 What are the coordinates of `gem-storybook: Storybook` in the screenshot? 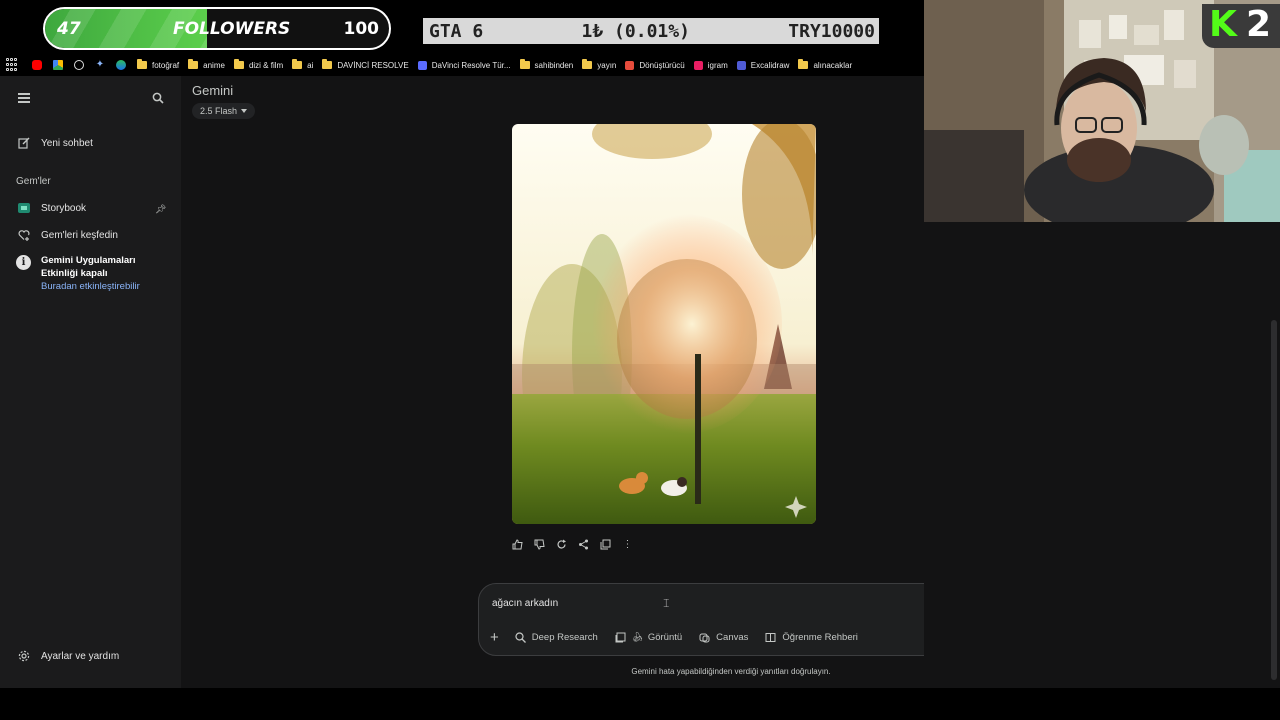 It's located at (52, 208).